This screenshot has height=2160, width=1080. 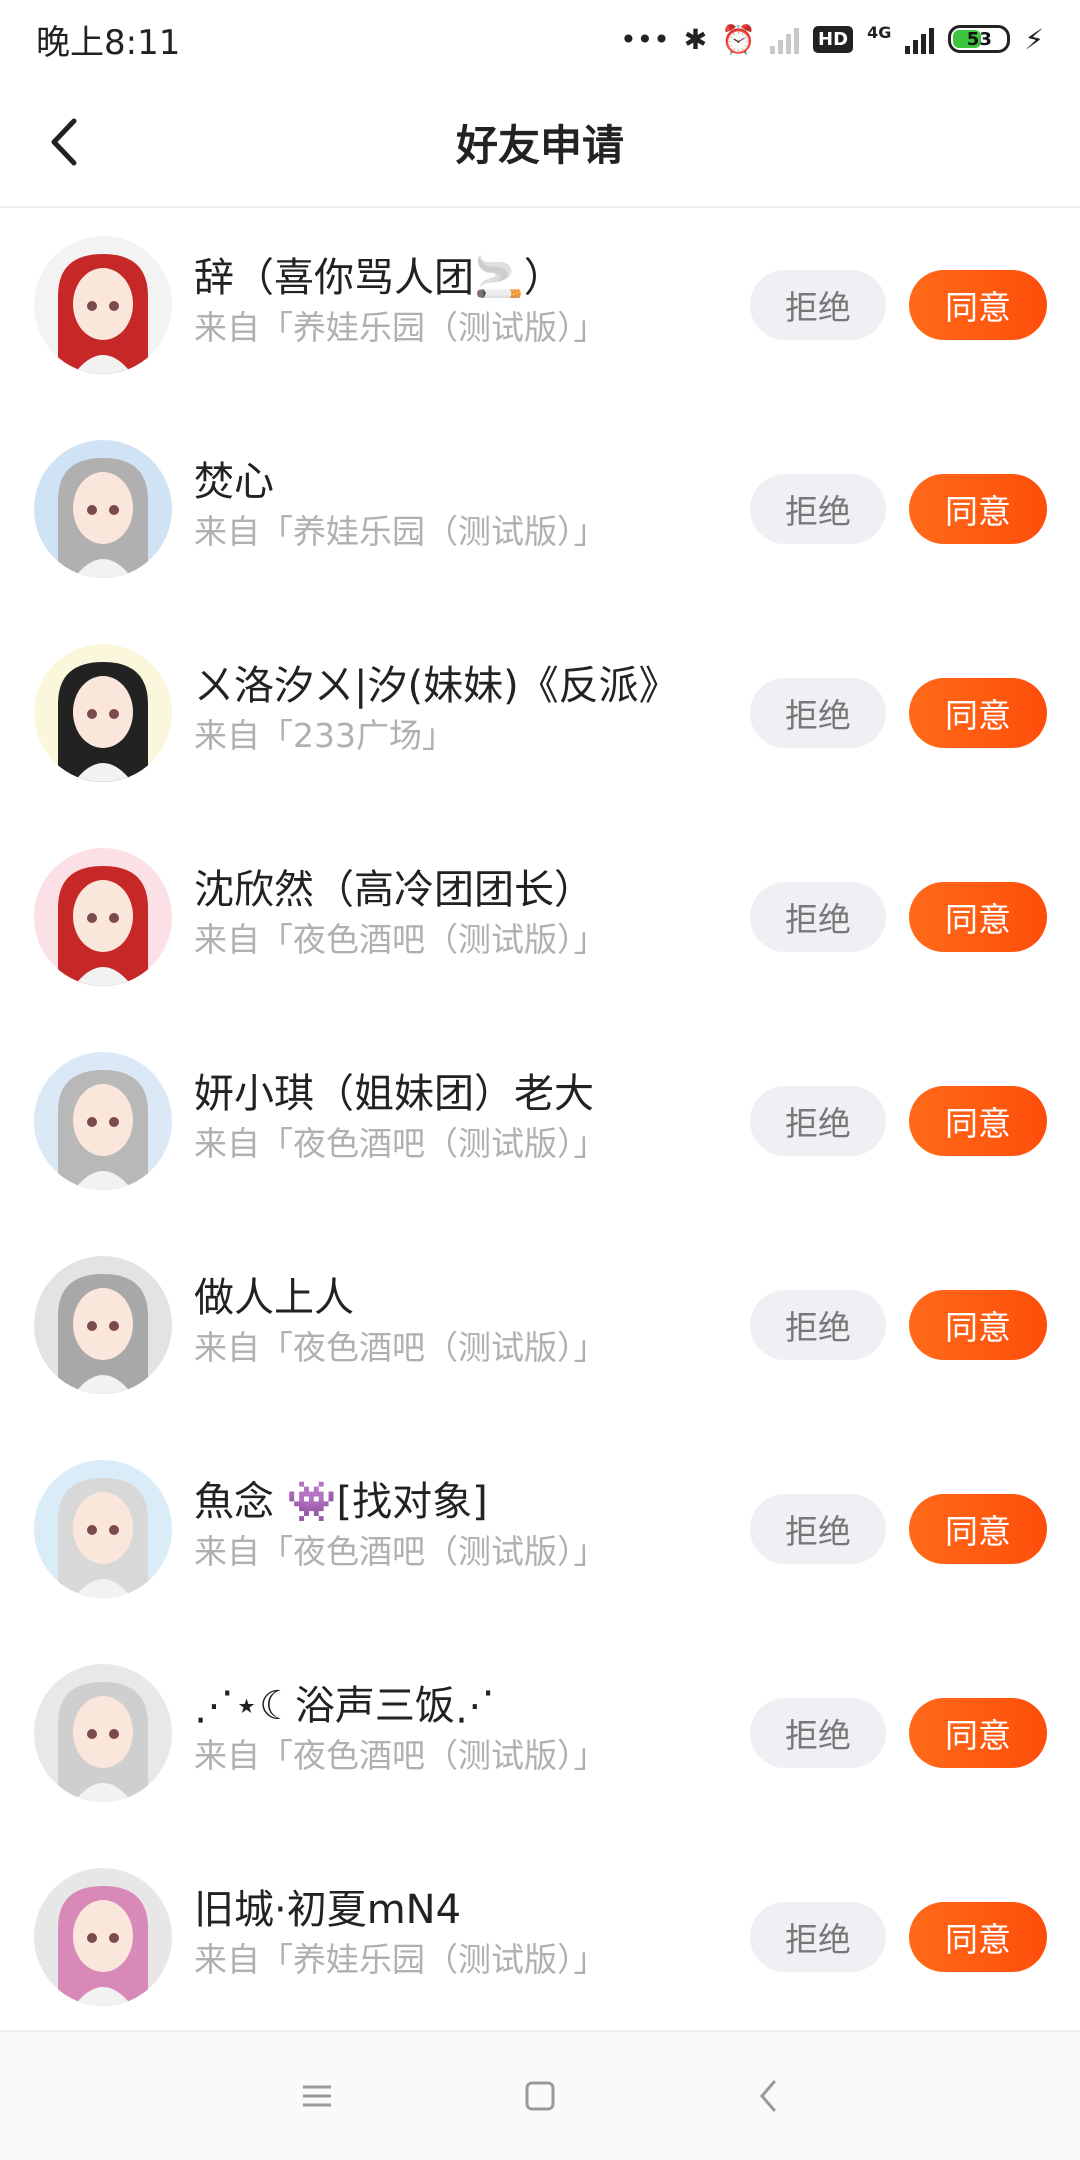 What do you see at coordinates (344, 1706) in the screenshot?
I see `friend-name: ⋰⋆☾浴声三饭⋰` at bounding box center [344, 1706].